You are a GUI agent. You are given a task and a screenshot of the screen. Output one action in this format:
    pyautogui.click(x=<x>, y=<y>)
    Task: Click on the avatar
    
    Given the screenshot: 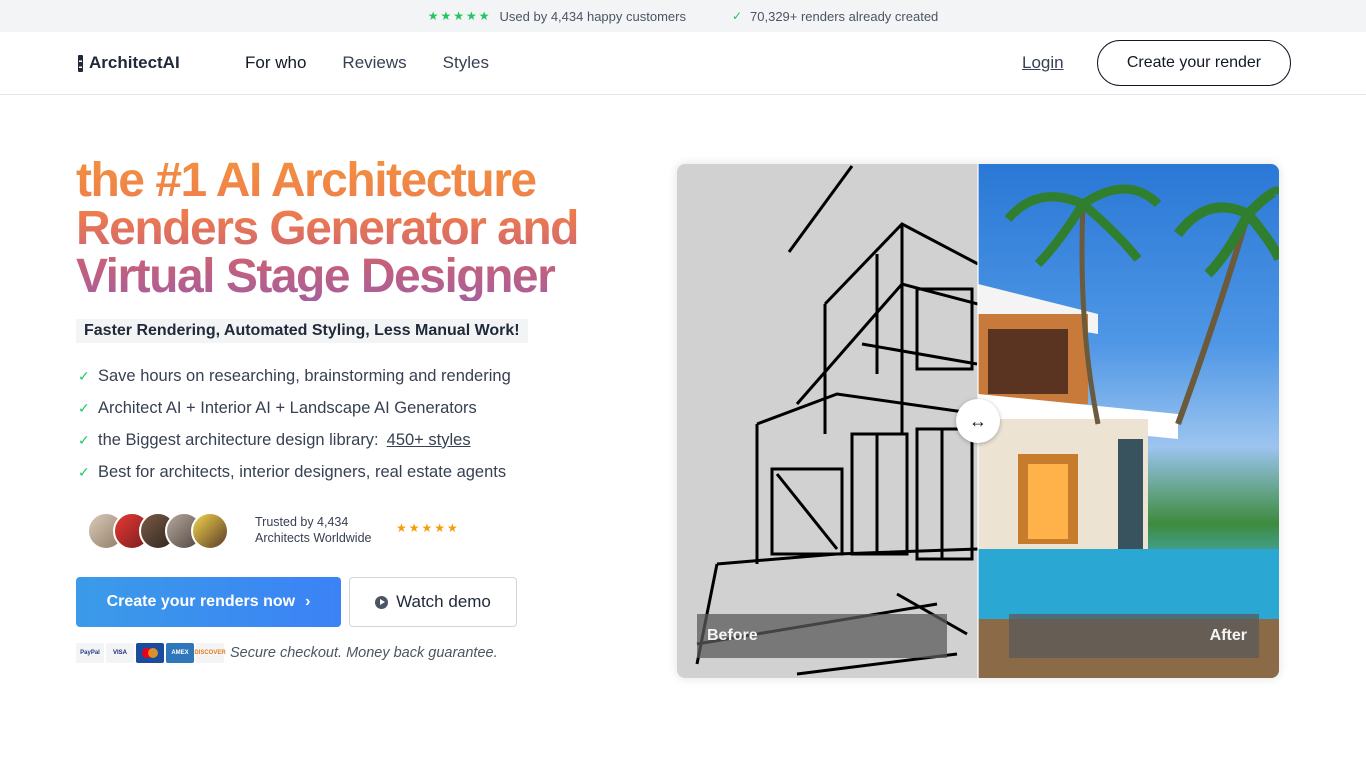 What is the action you would take?
    pyautogui.click(x=210, y=531)
    